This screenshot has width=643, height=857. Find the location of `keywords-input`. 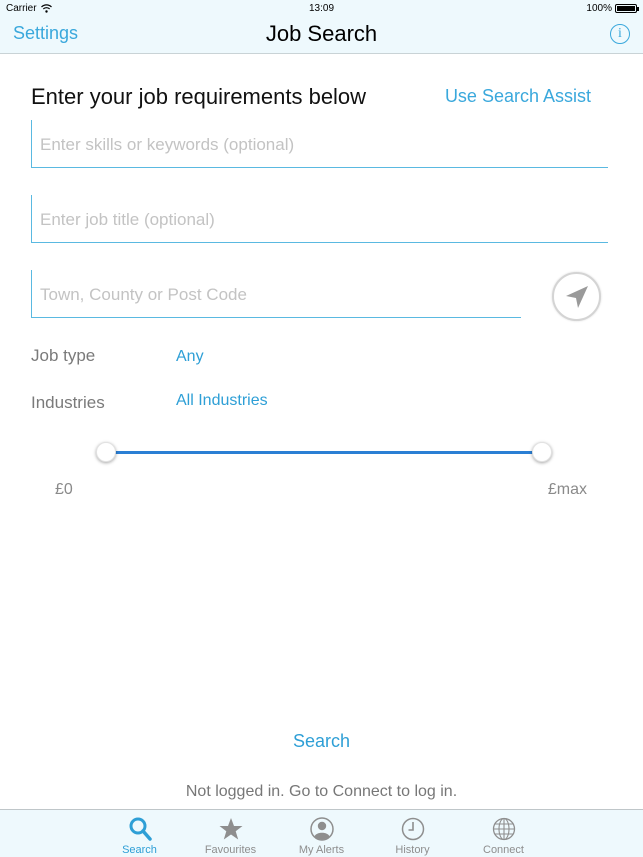

keywords-input is located at coordinates (320, 143).